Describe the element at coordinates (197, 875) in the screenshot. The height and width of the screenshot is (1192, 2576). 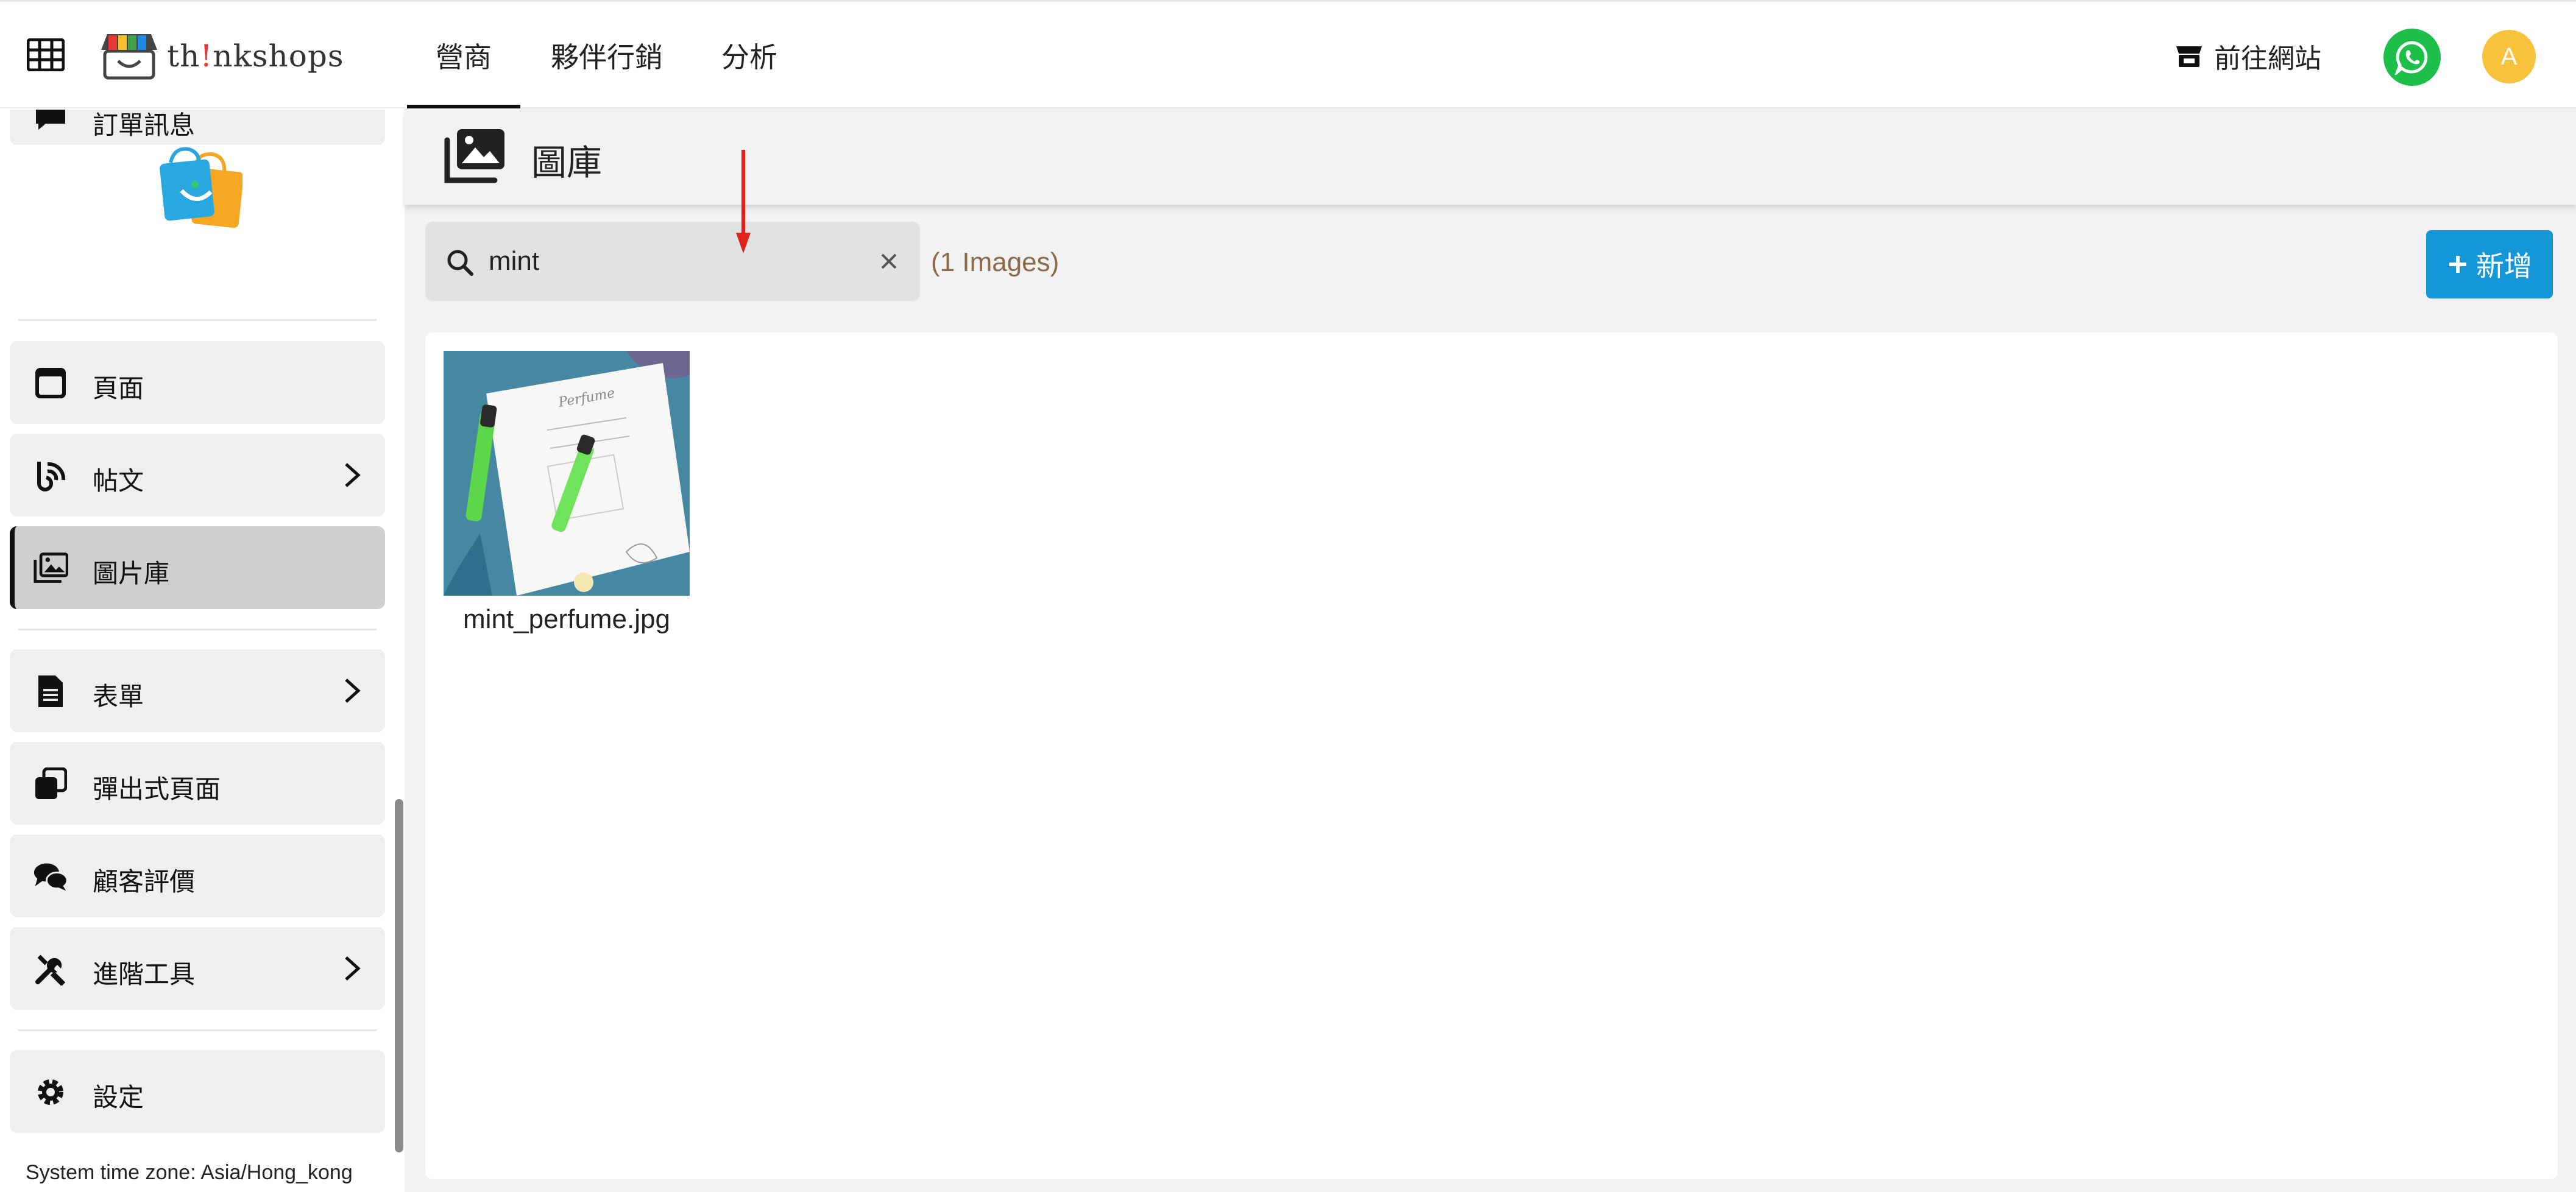
I see `sidebar-item-customer-reviews: 顧客評價` at that location.